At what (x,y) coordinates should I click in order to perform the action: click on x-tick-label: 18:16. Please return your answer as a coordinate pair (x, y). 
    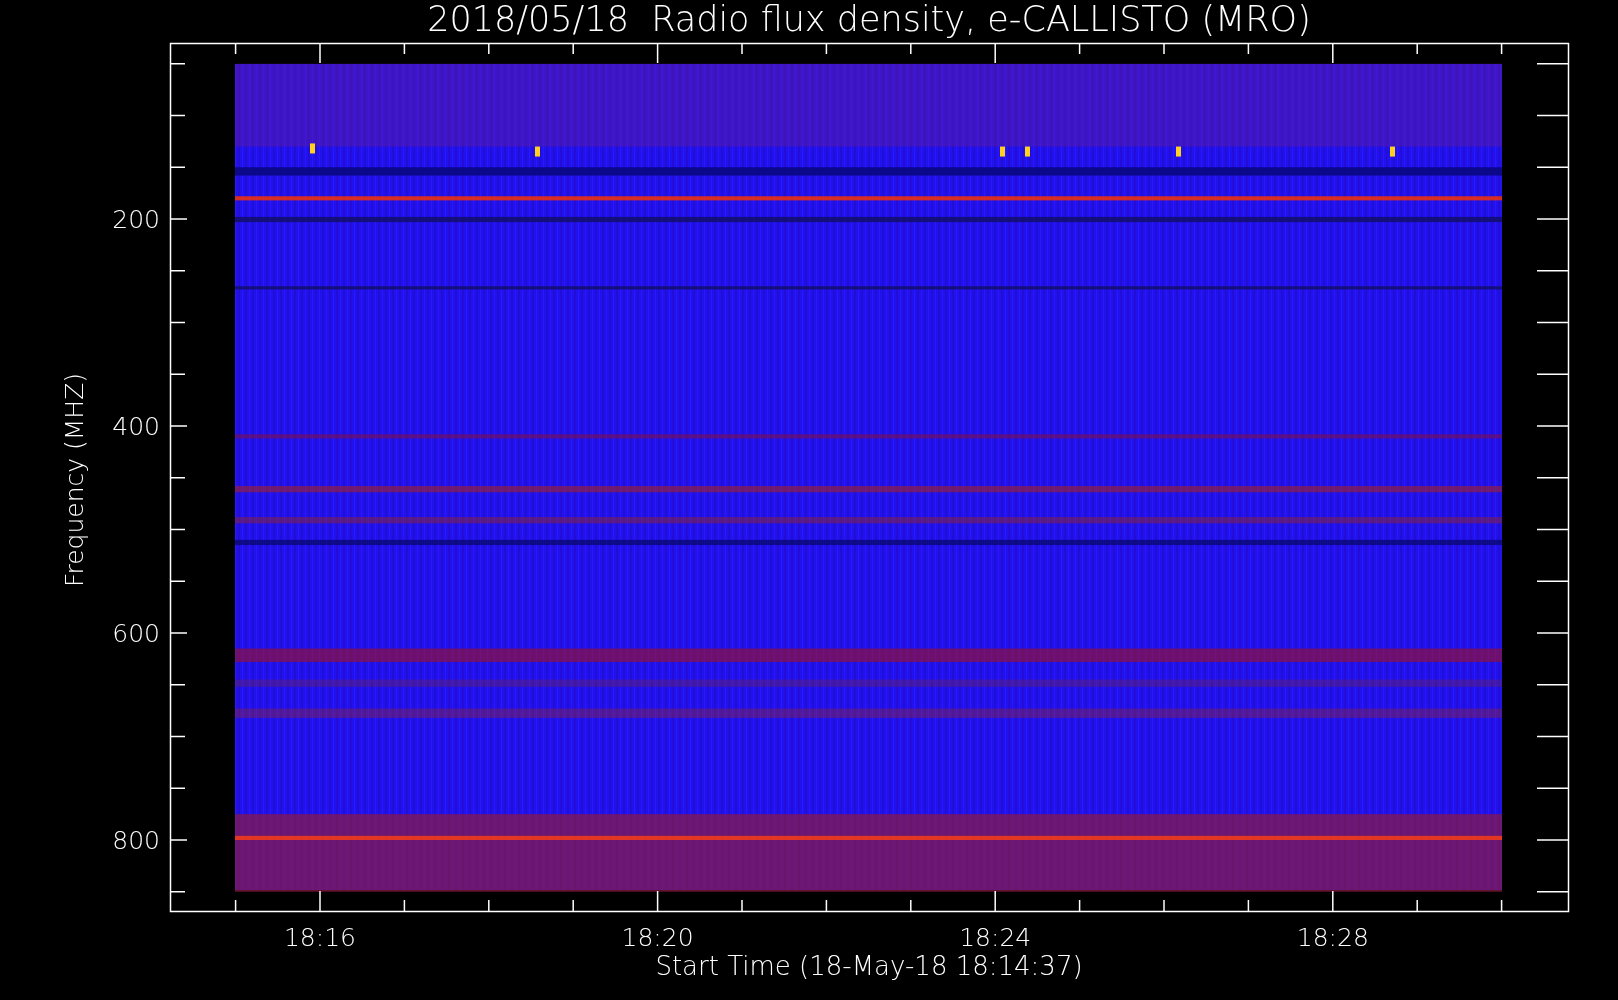
    Looking at the image, I should click on (320, 937).